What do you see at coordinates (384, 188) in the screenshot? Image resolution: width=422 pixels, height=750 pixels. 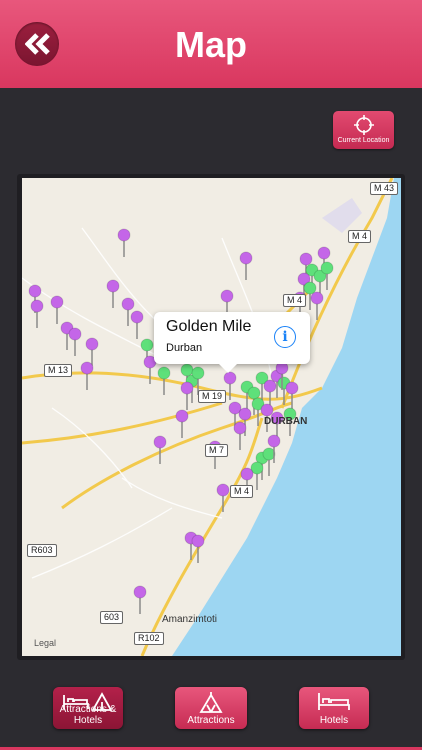 I see `road-label: M 43` at bounding box center [384, 188].